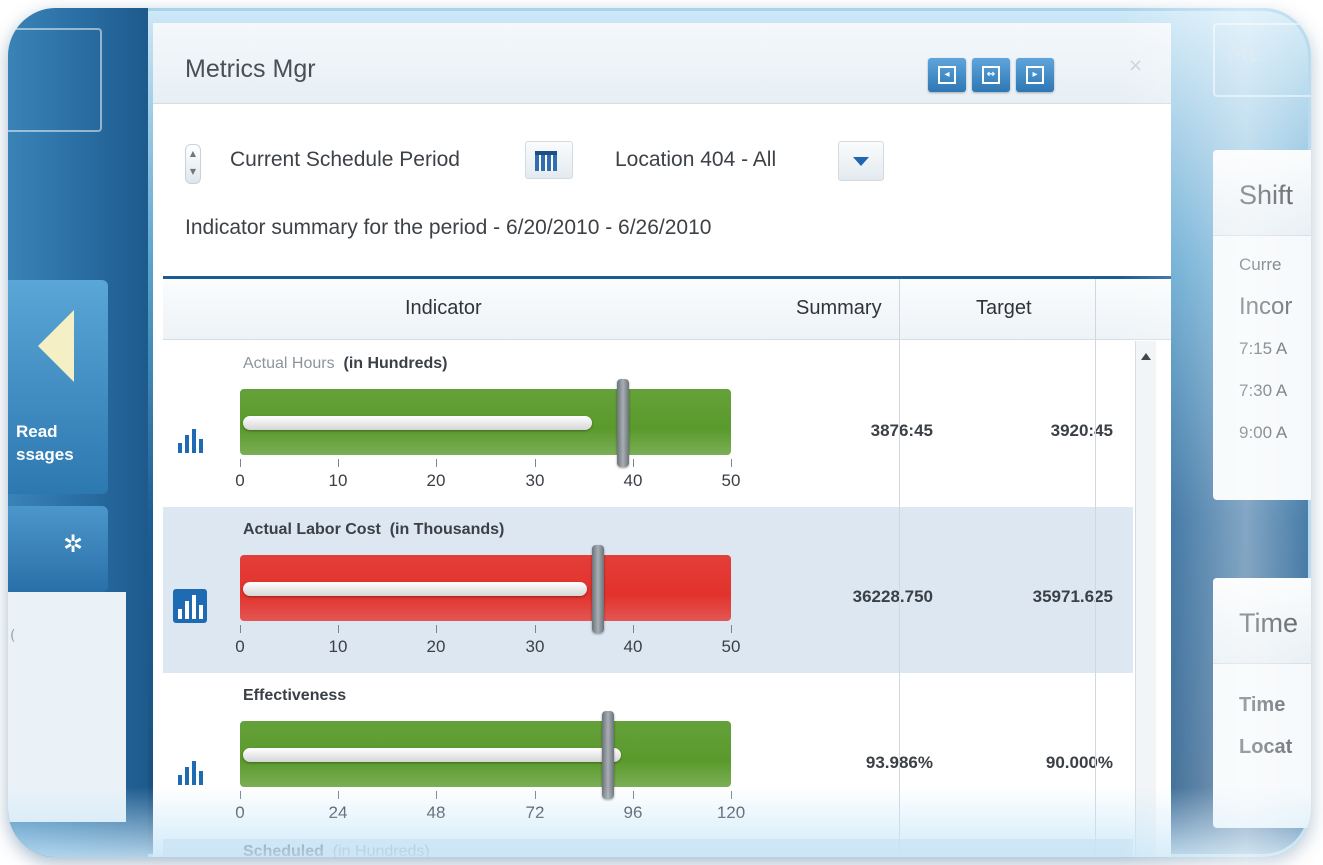 This screenshot has height=865, width=1323. What do you see at coordinates (892, 596) in the screenshot?
I see `summary-value: 36228.750` at bounding box center [892, 596].